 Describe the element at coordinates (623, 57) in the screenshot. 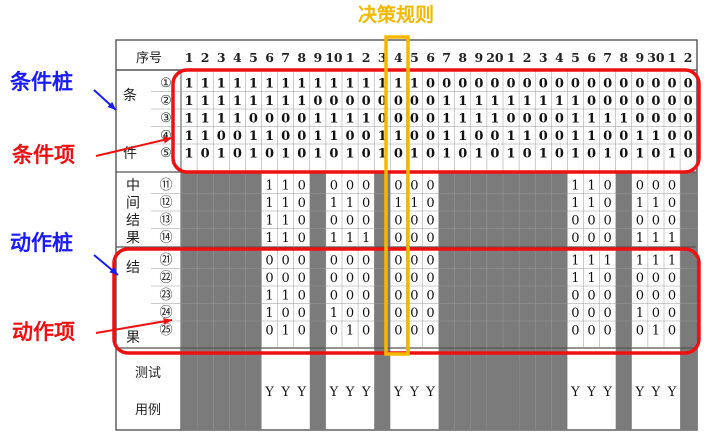

I see `rule-number: 8` at that location.